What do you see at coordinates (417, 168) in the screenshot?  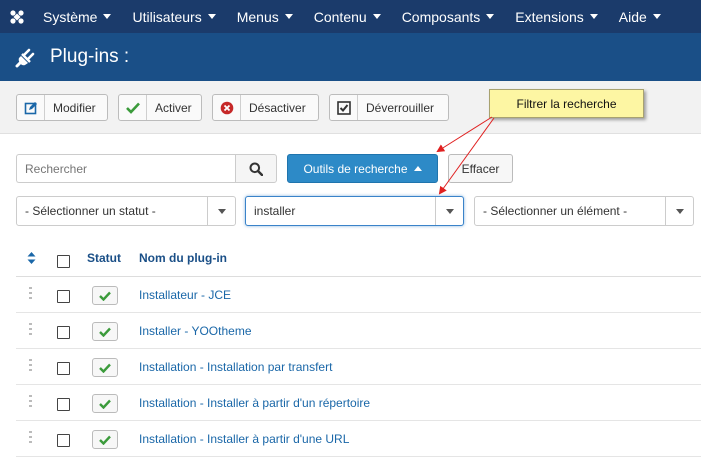 I see `chevron-up-icon` at bounding box center [417, 168].